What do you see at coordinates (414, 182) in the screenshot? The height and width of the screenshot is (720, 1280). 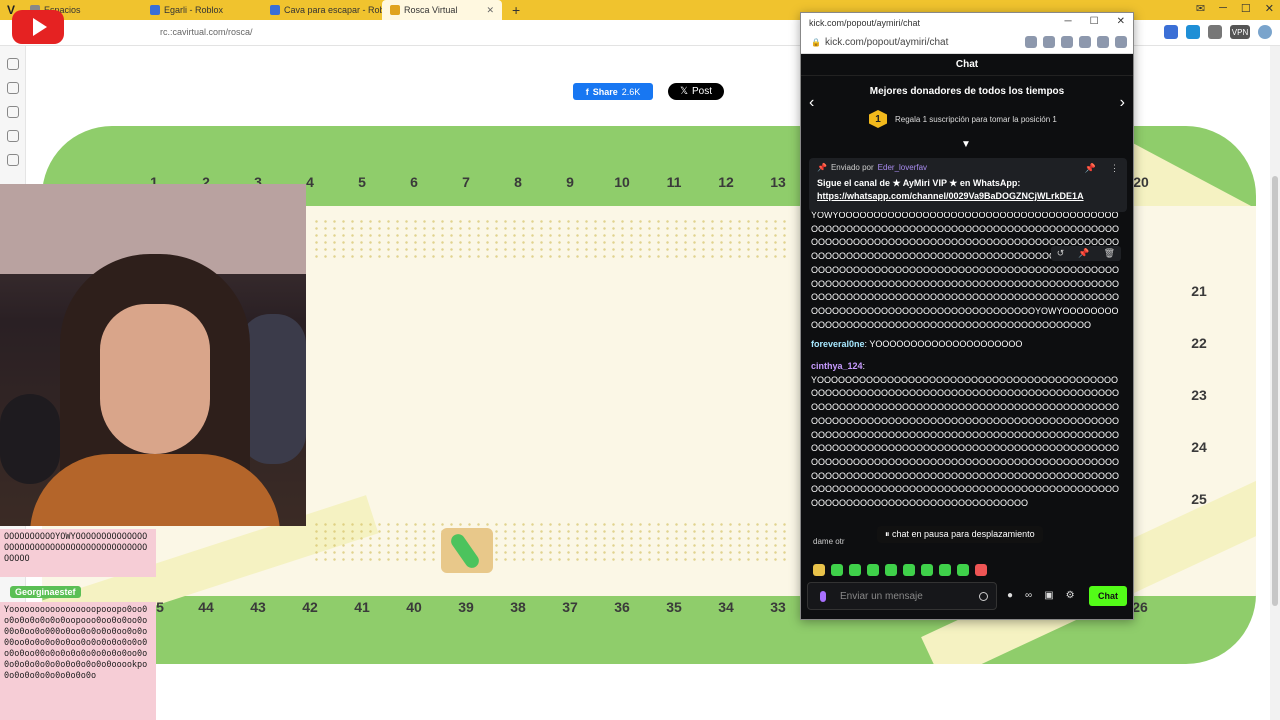 I see `board-cell-6: 6` at bounding box center [414, 182].